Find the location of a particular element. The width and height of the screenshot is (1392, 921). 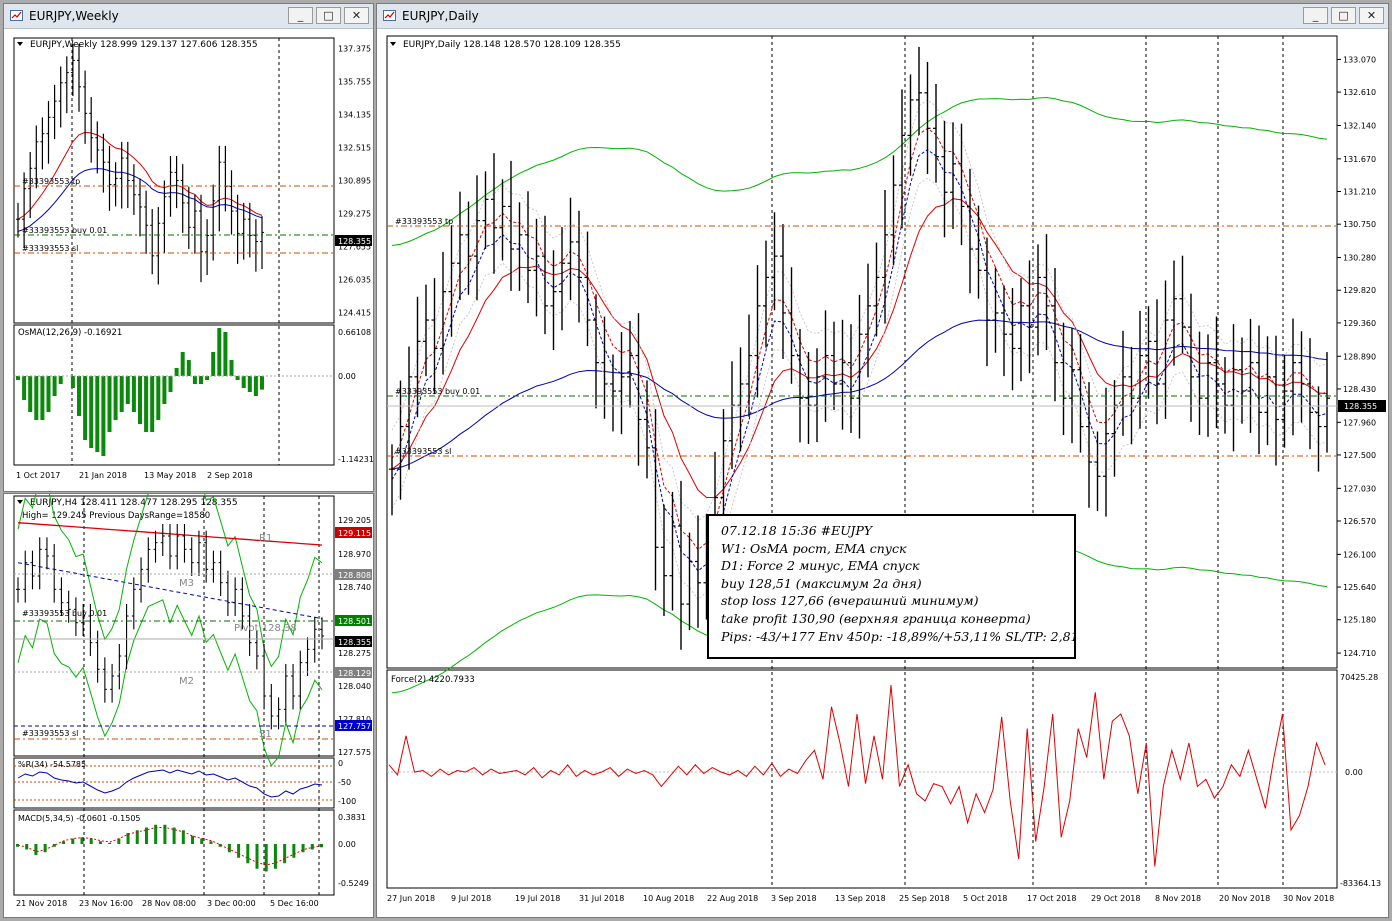

price-tick-label: 128.890 is located at coordinates (1359, 356).